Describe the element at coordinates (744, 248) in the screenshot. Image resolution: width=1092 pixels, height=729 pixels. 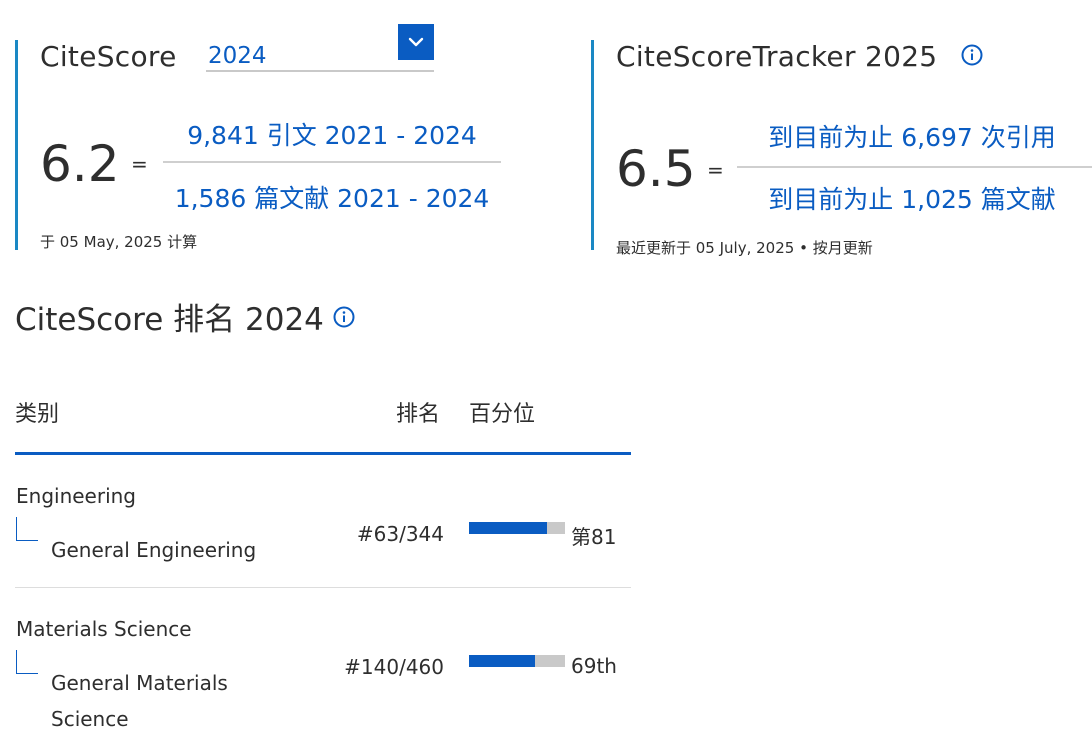
I see `tracker-update-note: 最近更新于 05 July, 2025 • 按月更新` at that location.